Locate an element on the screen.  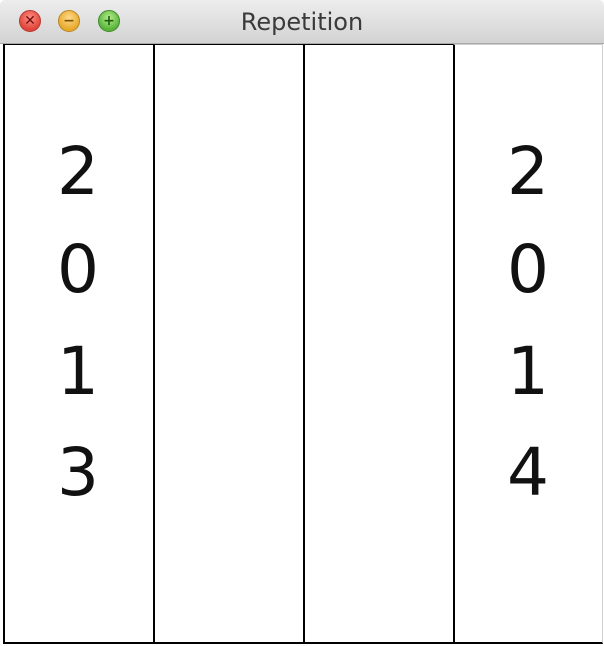
window-title: Repetition is located at coordinates (302, 22).